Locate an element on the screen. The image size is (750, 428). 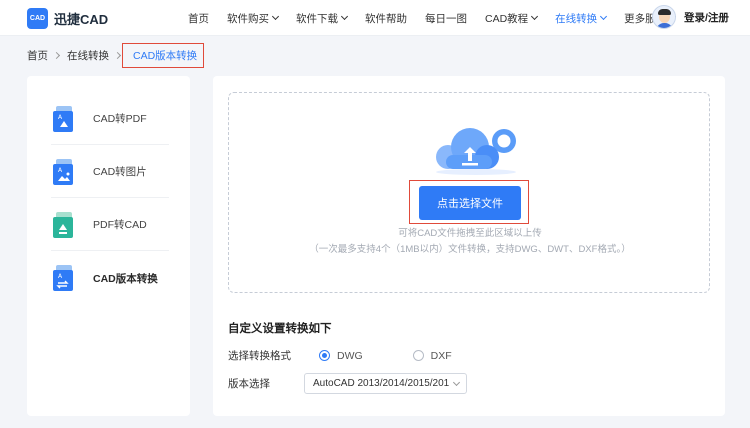
sidebar-item-label: PDF转CAD is located at coordinates (120, 225).